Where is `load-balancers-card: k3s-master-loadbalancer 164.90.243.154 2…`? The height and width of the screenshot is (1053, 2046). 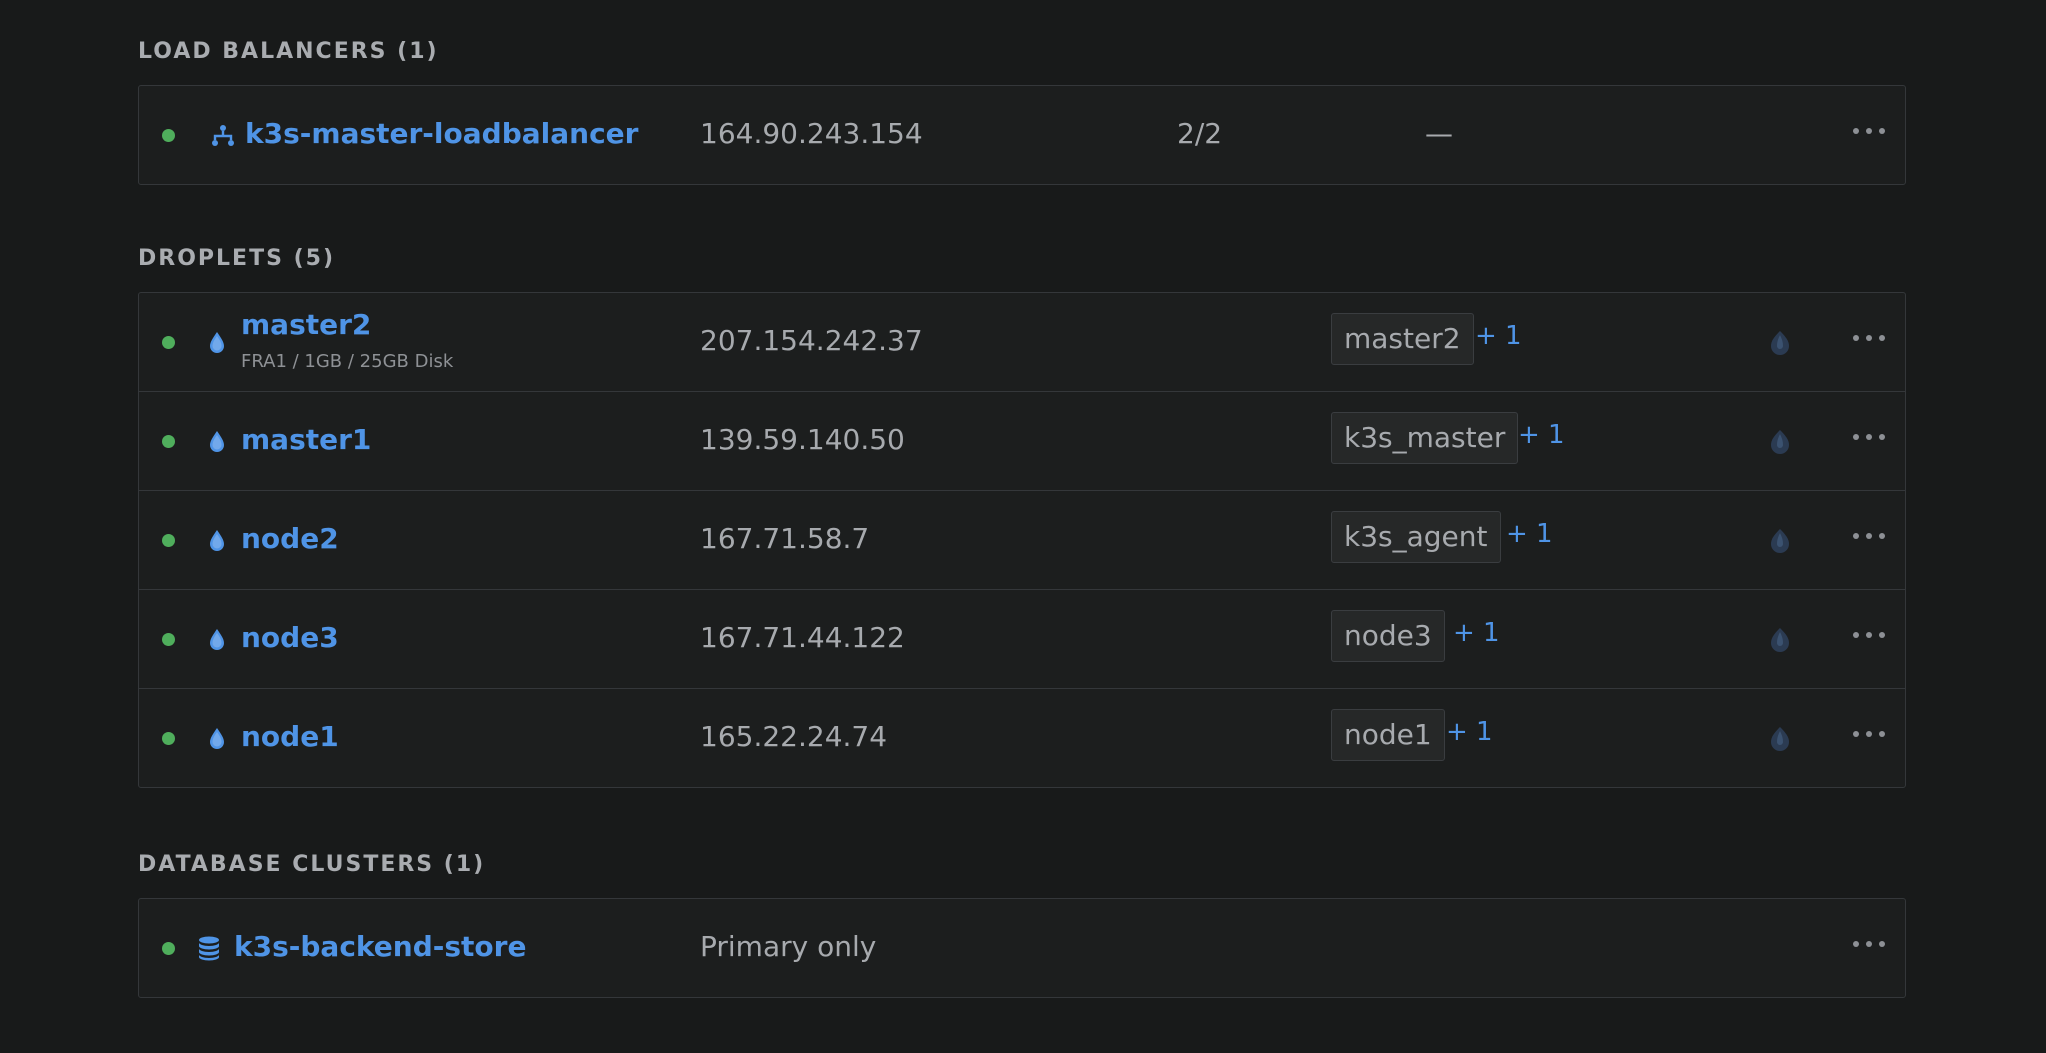 load-balancers-card: k3s-master-loadbalancer 164.90.243.154 2… is located at coordinates (1022, 135).